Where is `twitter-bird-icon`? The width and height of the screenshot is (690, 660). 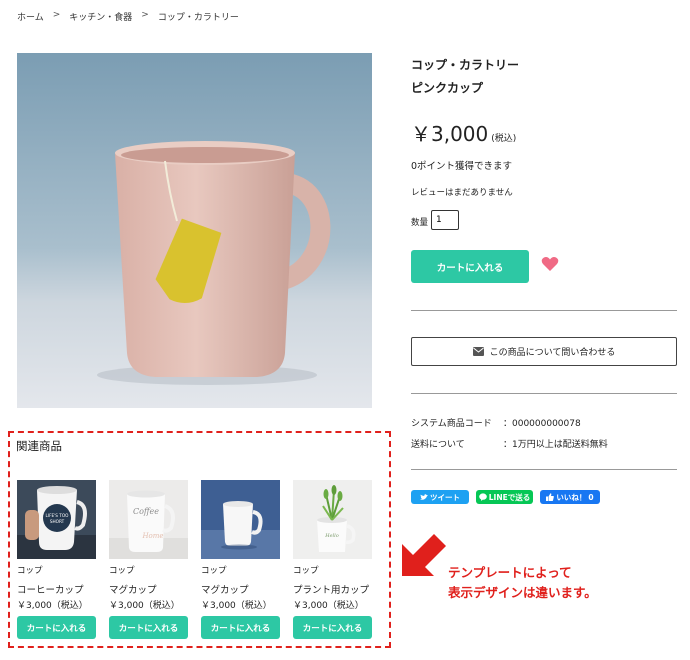 twitter-bird-icon is located at coordinates (424, 496).